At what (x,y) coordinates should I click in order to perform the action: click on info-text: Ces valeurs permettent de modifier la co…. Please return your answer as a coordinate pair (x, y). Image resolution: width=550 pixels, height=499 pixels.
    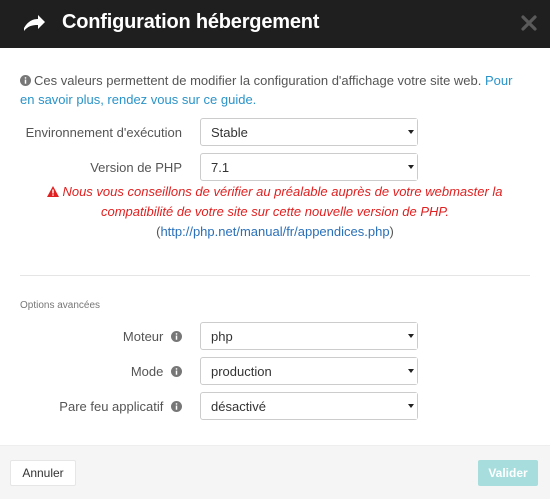
    Looking at the image, I should click on (275, 90).